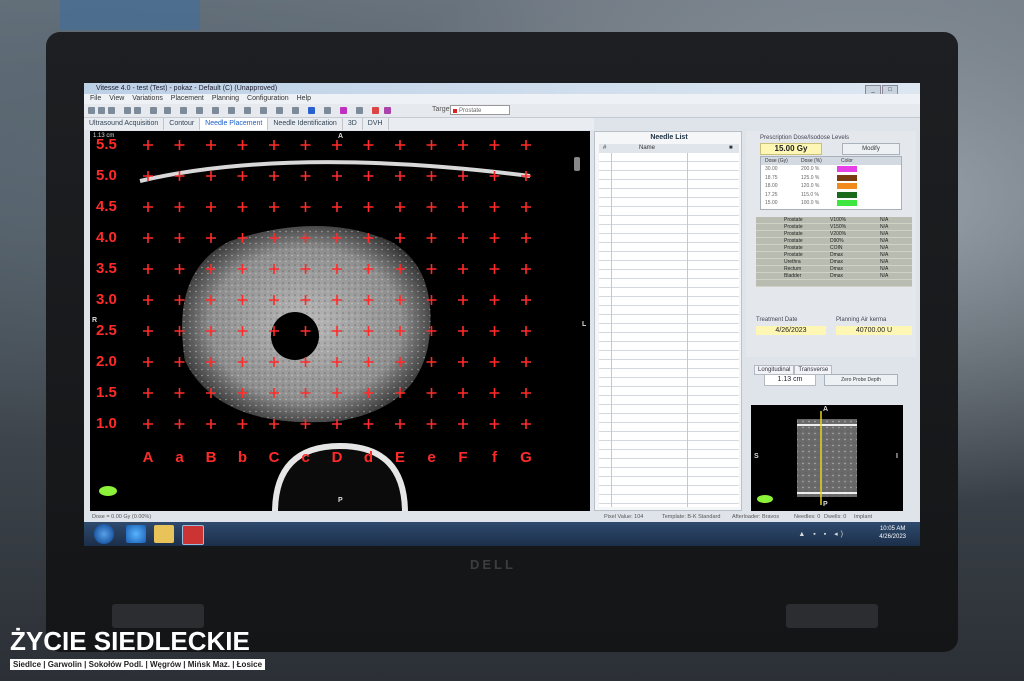 This screenshot has height=681, width=1024. I want to click on tab-dvh: DVH, so click(376, 124).